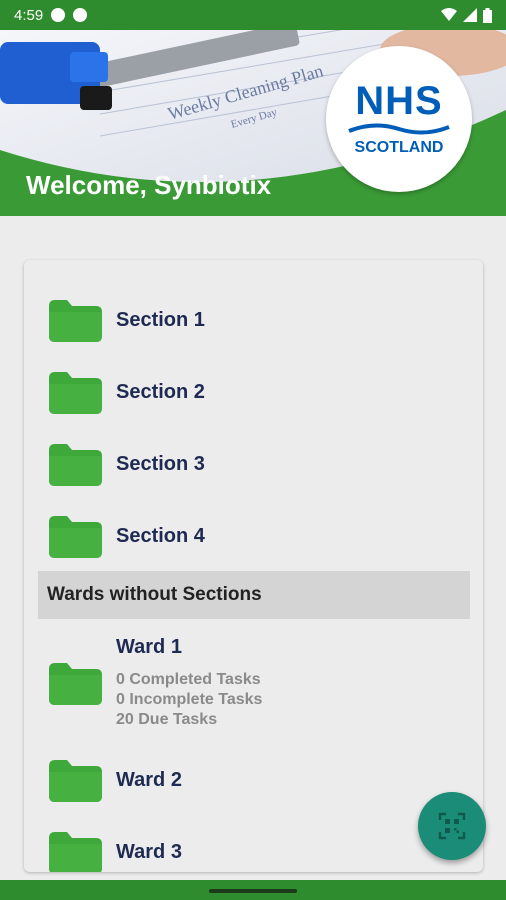 The image size is (506, 900). Describe the element at coordinates (149, 185) in the screenshot. I see `welcome-title: Welcome, Synbiotix` at that location.